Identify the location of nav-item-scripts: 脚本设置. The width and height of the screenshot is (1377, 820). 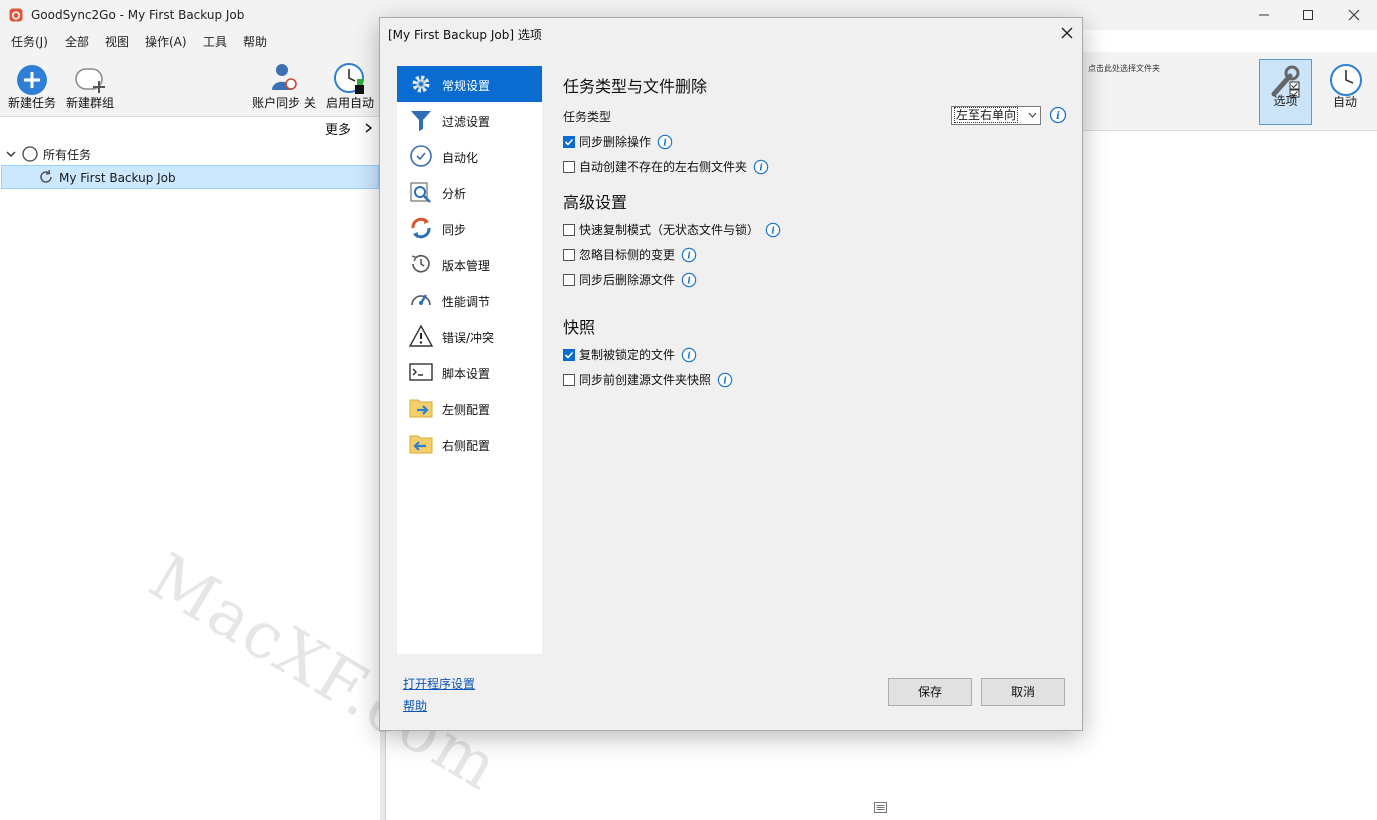
(469, 372).